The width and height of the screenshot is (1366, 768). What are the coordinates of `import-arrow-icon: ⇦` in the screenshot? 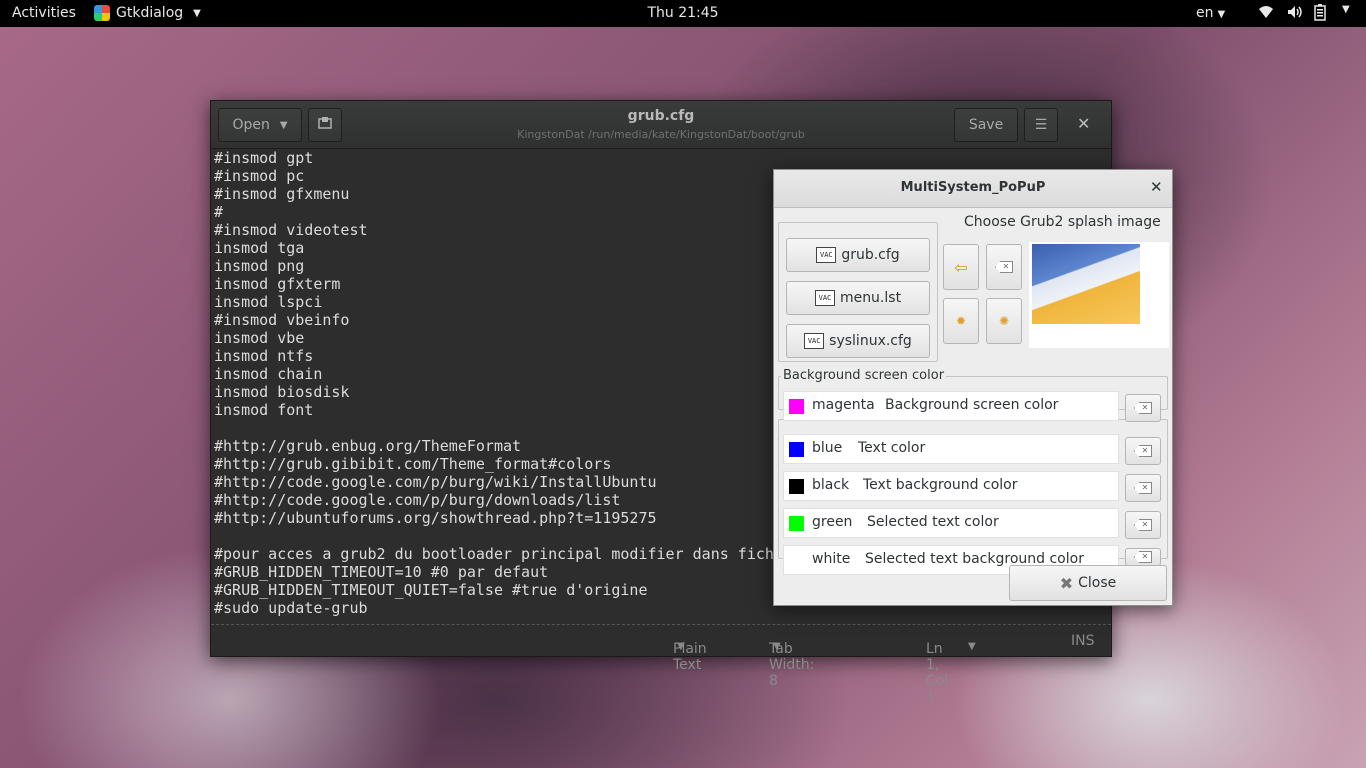 It's located at (961, 267).